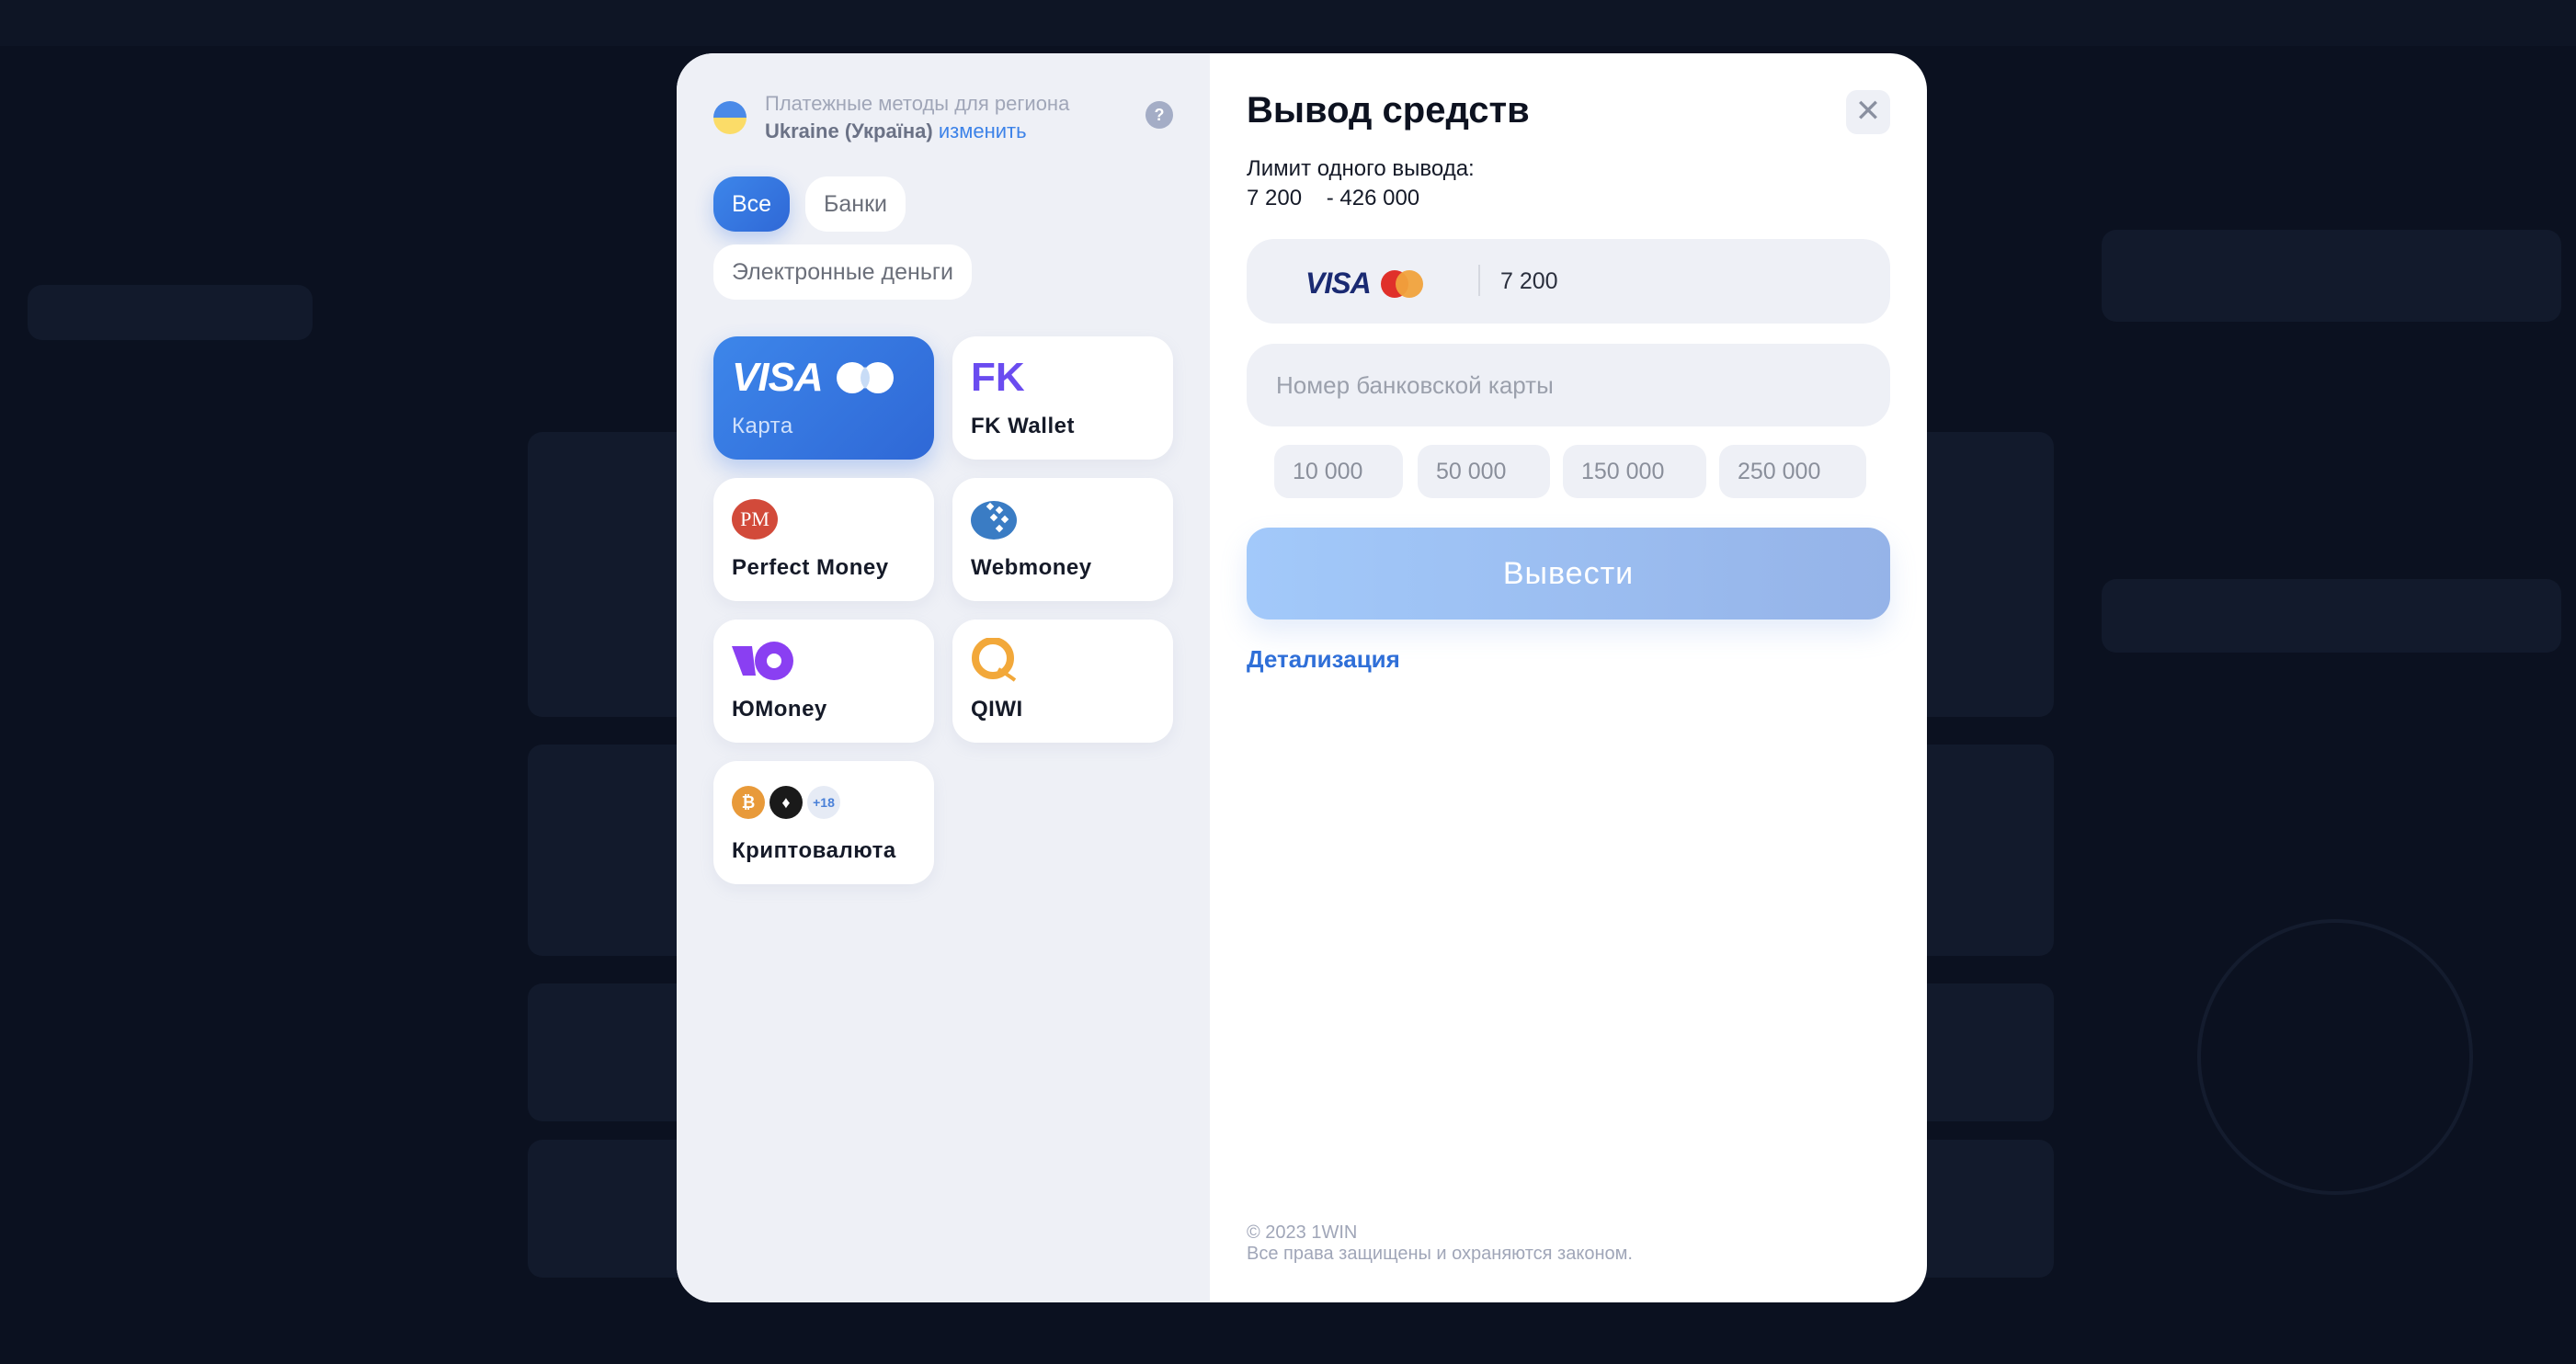 This screenshot has width=2576, height=1364. What do you see at coordinates (762, 426) in the screenshot?
I see `method-label: Карта` at bounding box center [762, 426].